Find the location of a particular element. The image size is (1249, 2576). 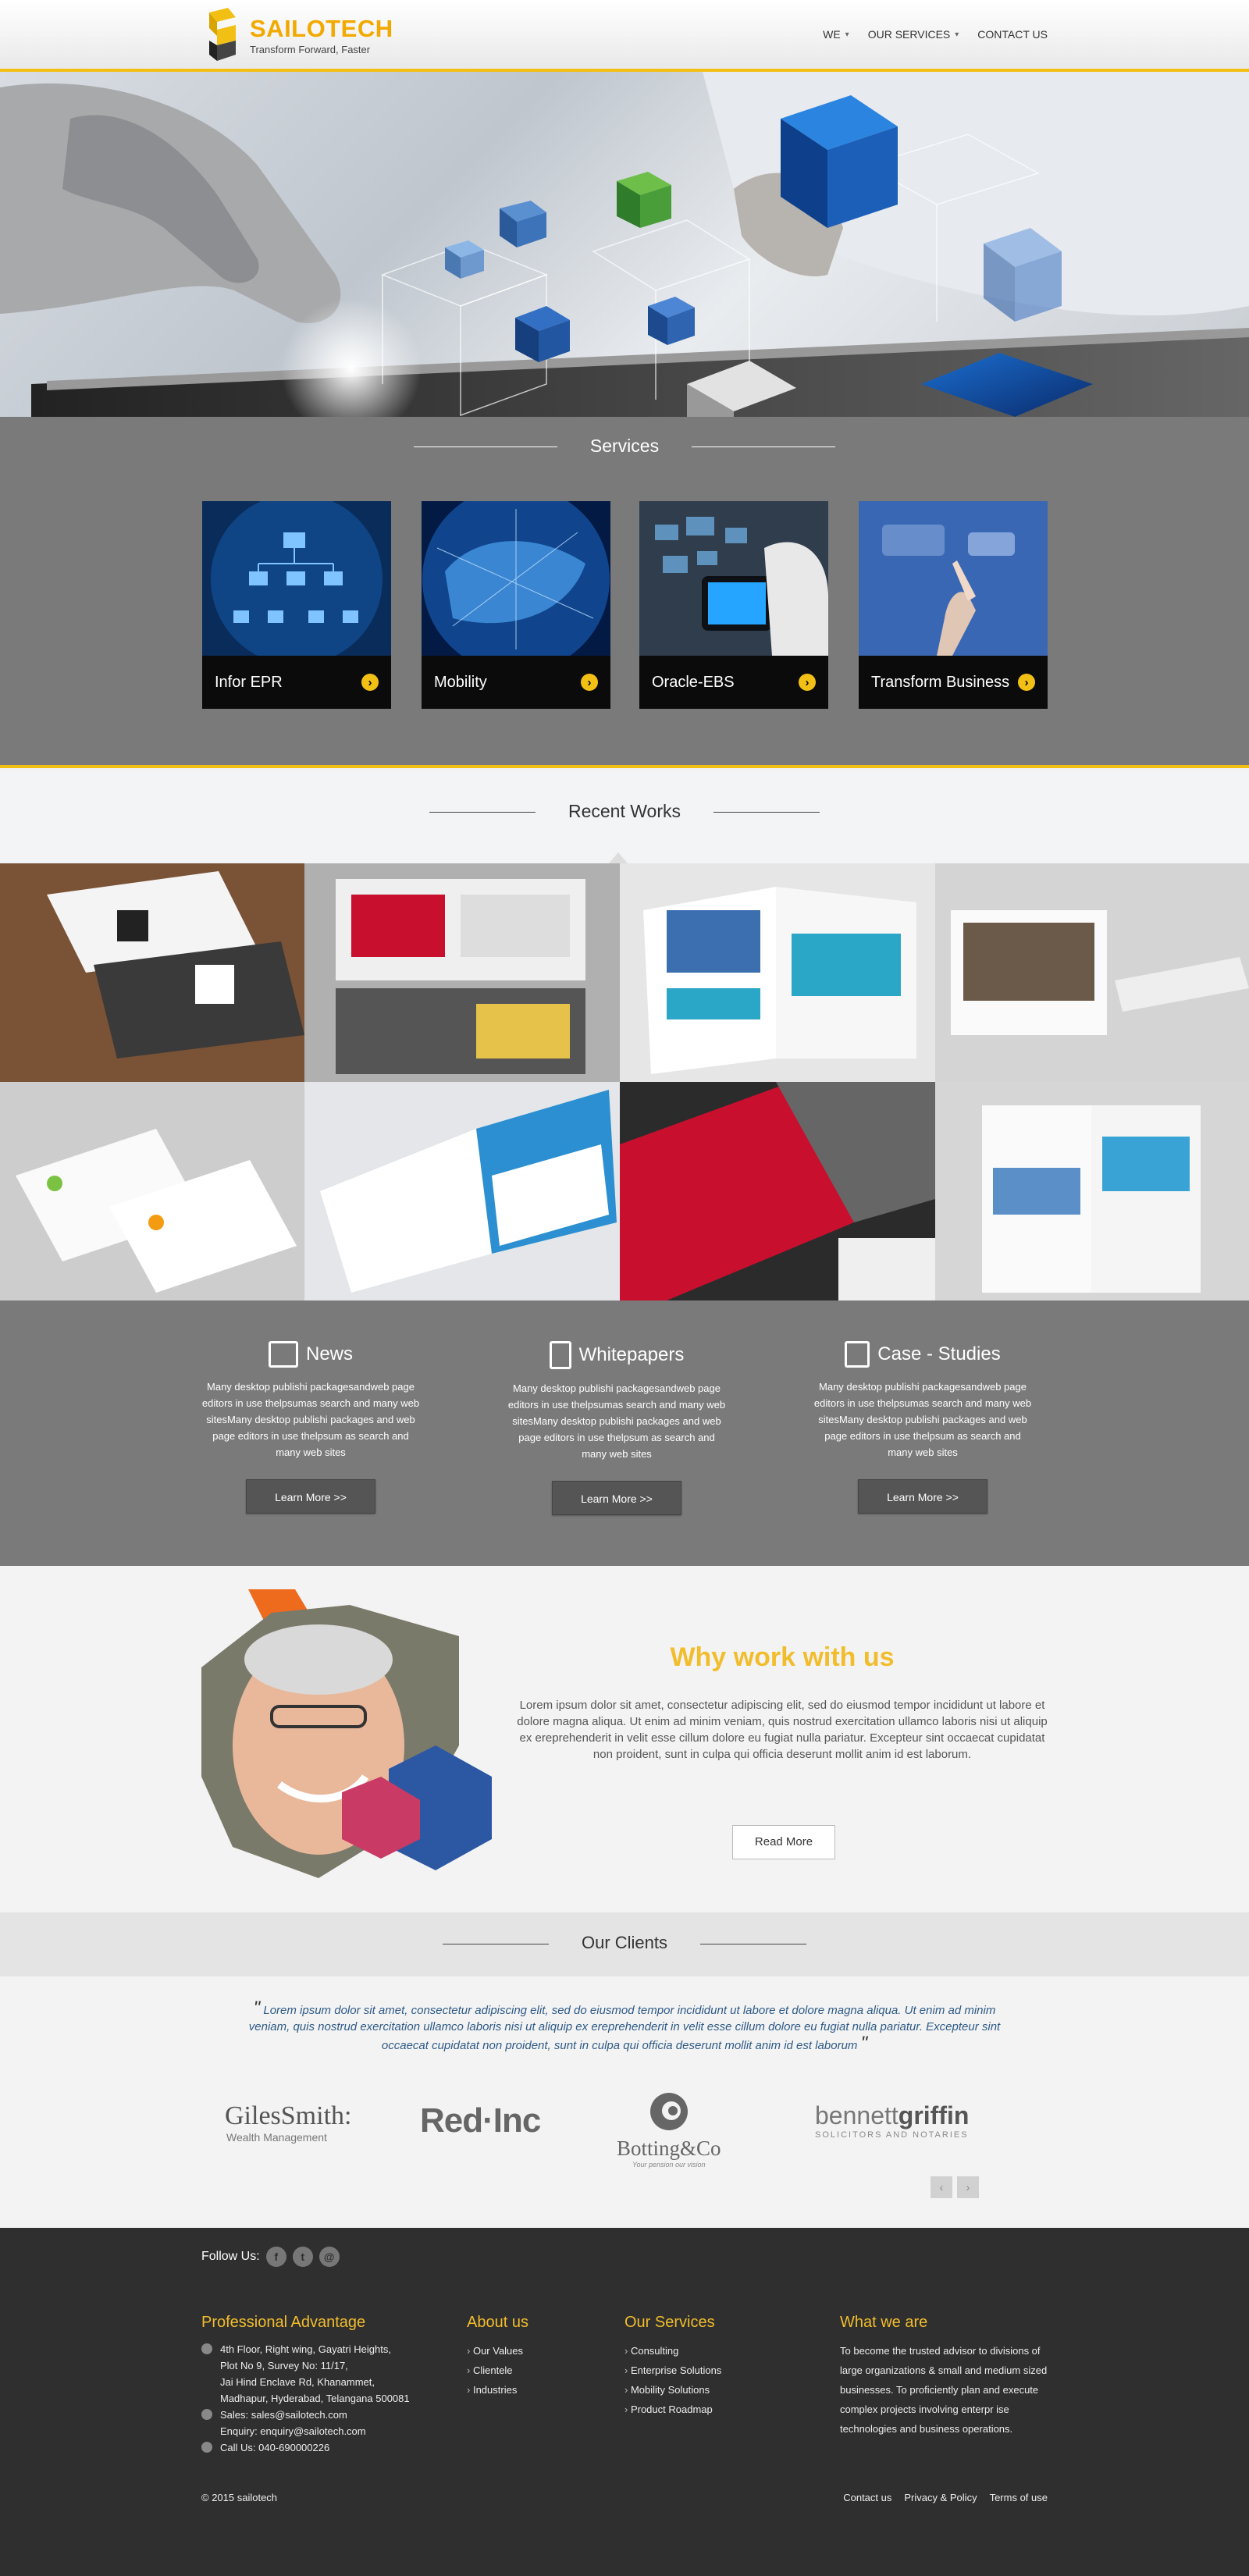

client-name-bold: griffin is located at coordinates (934, 2115).